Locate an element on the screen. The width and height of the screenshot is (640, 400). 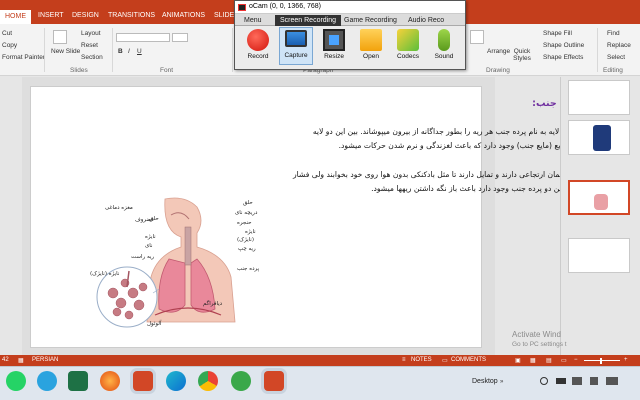
tab-slideshow: SLIDE is located at coordinates (224, 15).